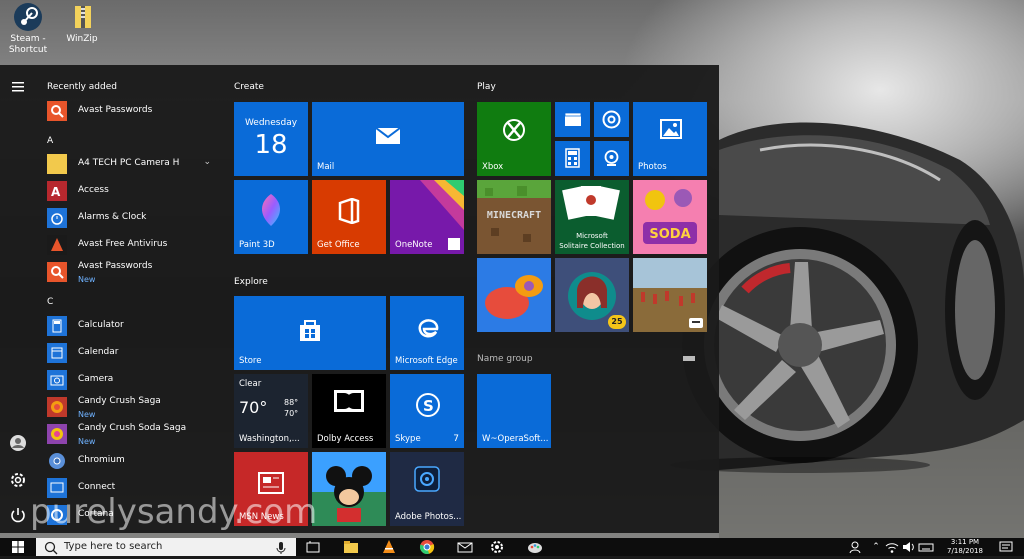  Describe the element at coordinates (592, 295) in the screenshot. I see `tile-hidden-city: 25` at that location.